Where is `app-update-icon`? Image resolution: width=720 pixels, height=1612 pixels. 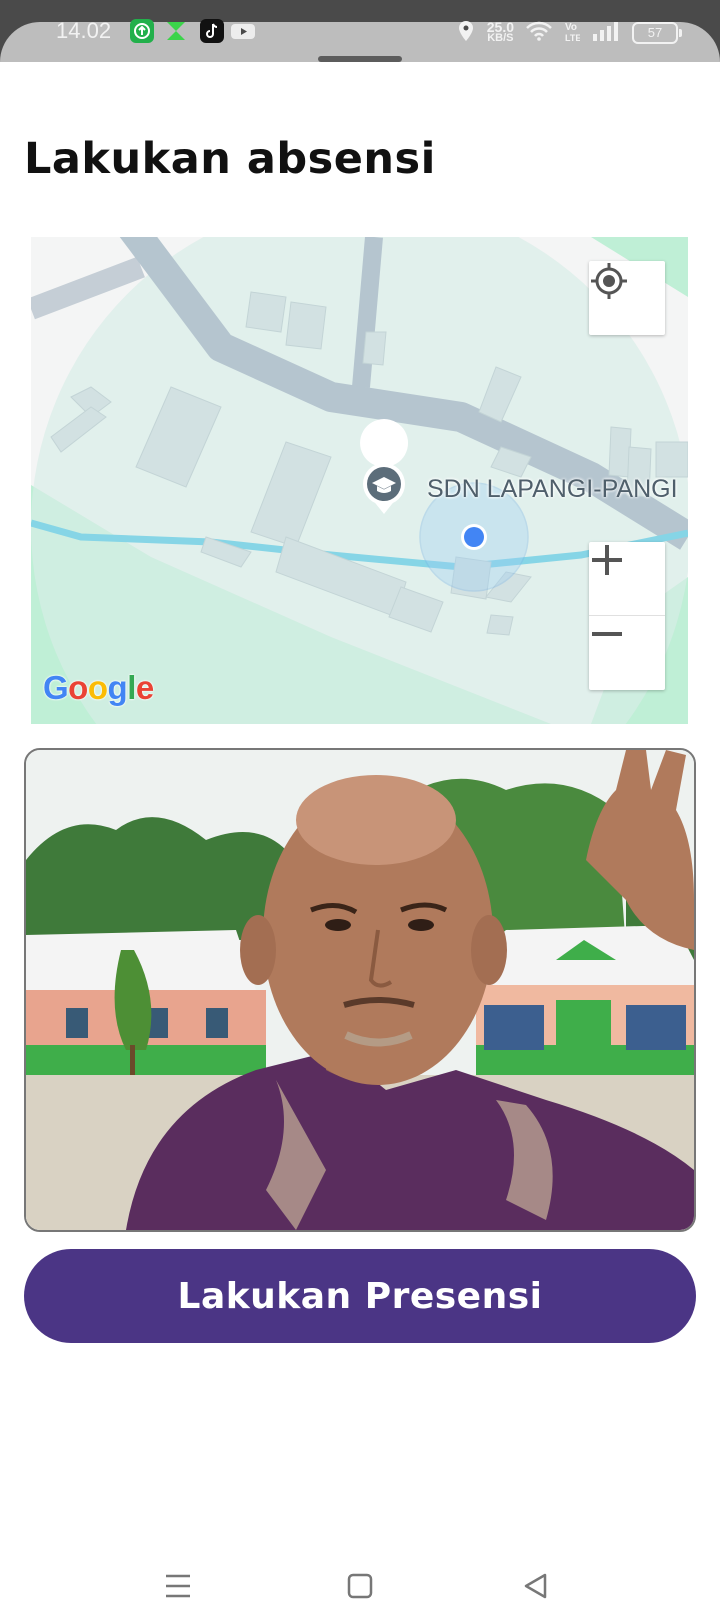 app-update-icon is located at coordinates (142, 31).